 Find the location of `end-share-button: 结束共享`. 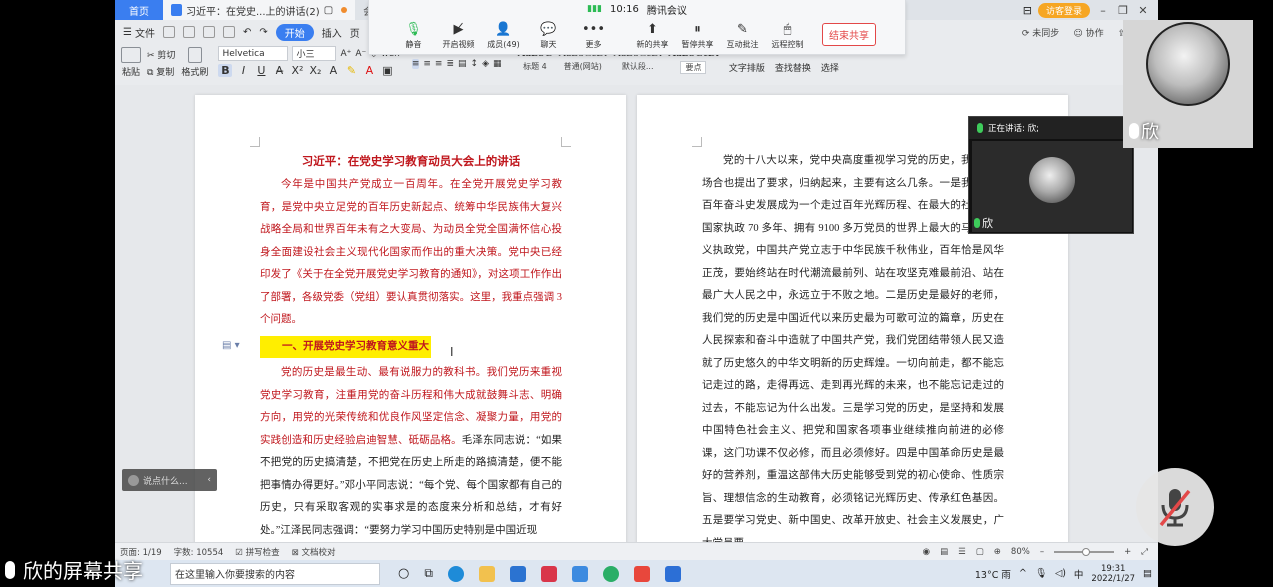

end-share-button: 结束共享 is located at coordinates (849, 34).